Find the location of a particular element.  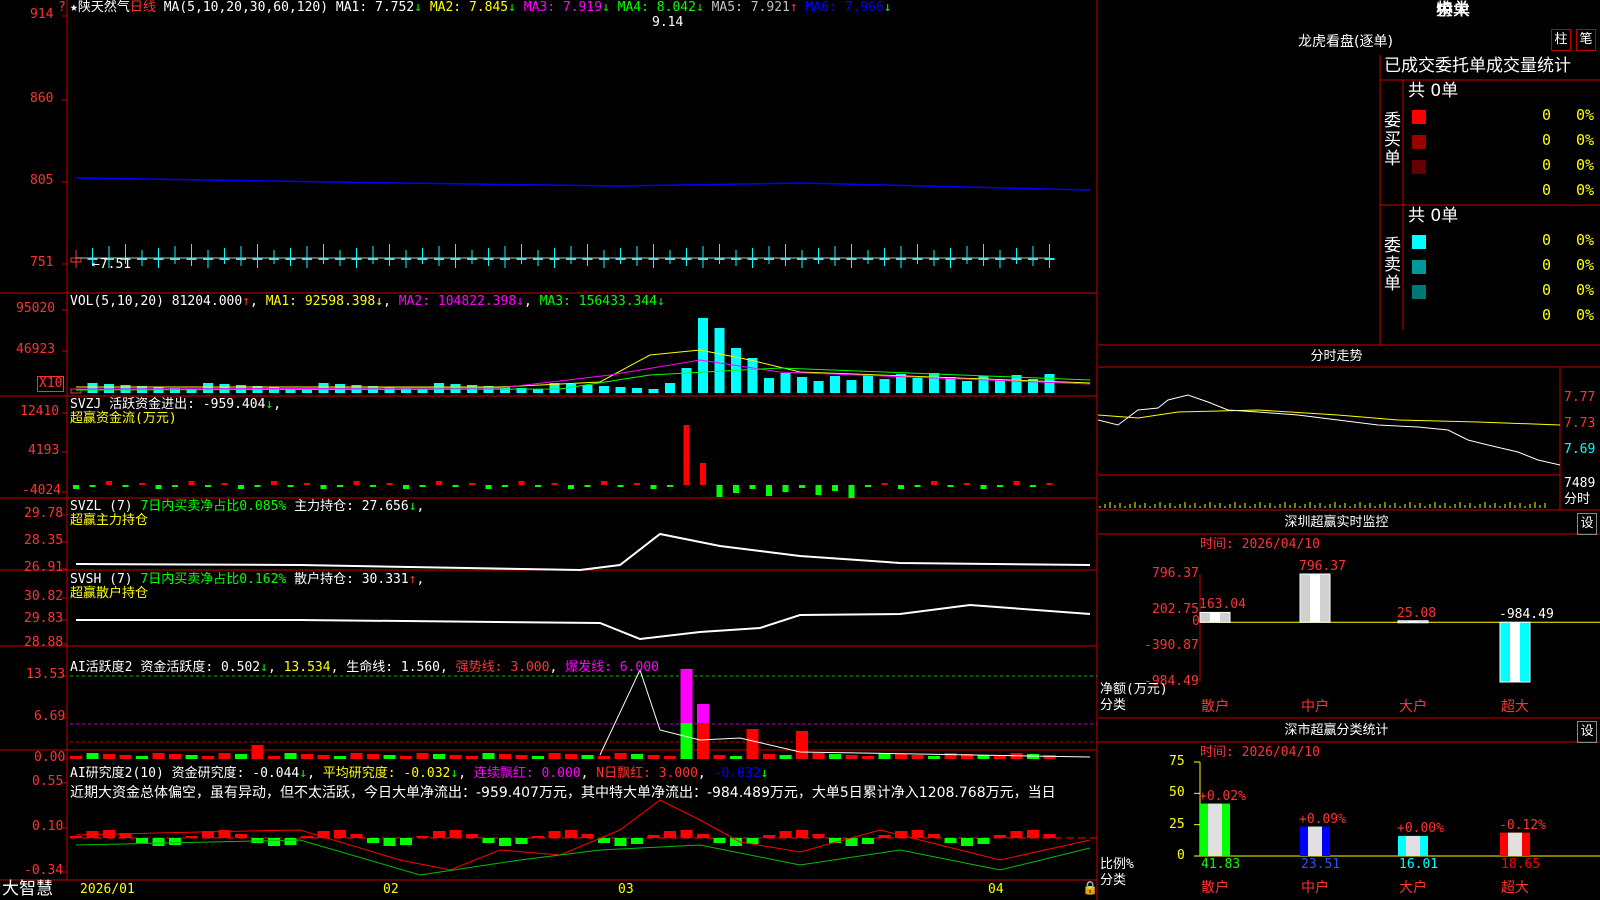

svzj-ytick: -4024 is located at coordinates (42, 490).